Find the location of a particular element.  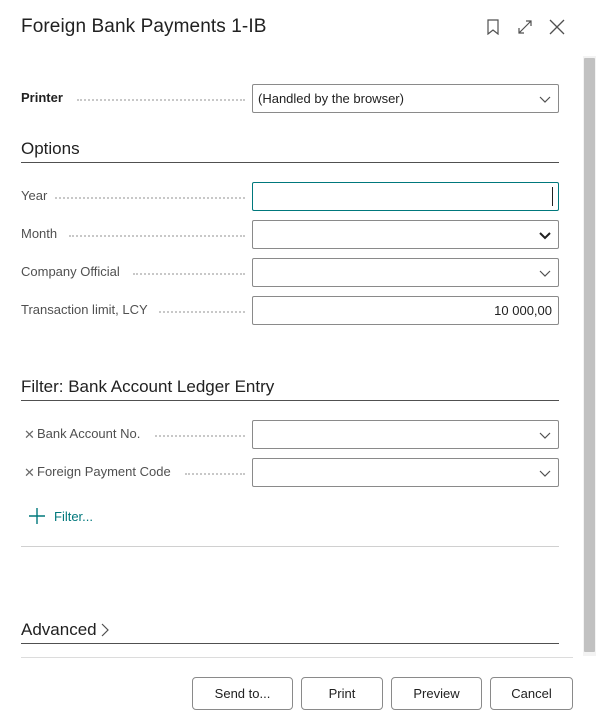

company-official-select is located at coordinates (405, 272).